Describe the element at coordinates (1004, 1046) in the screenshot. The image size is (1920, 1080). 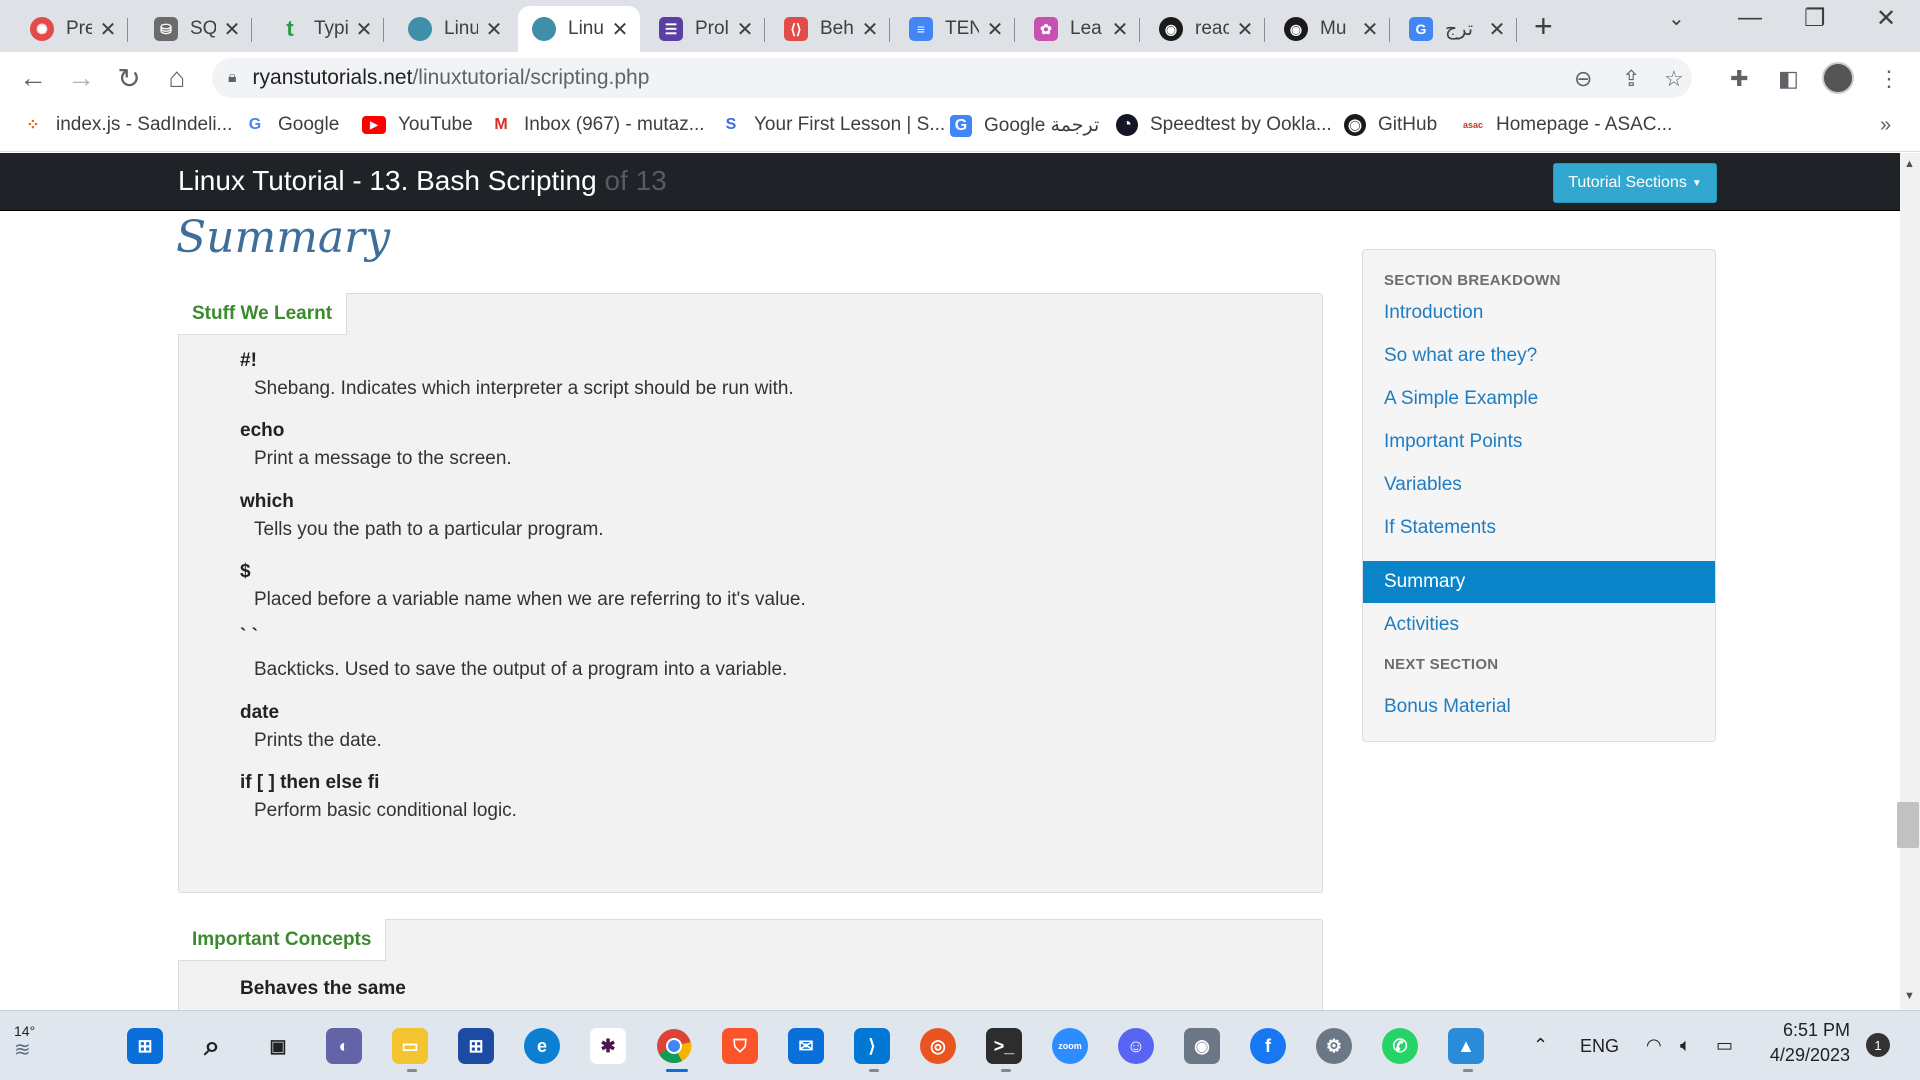
I see `terminal-icon: >_` at that location.